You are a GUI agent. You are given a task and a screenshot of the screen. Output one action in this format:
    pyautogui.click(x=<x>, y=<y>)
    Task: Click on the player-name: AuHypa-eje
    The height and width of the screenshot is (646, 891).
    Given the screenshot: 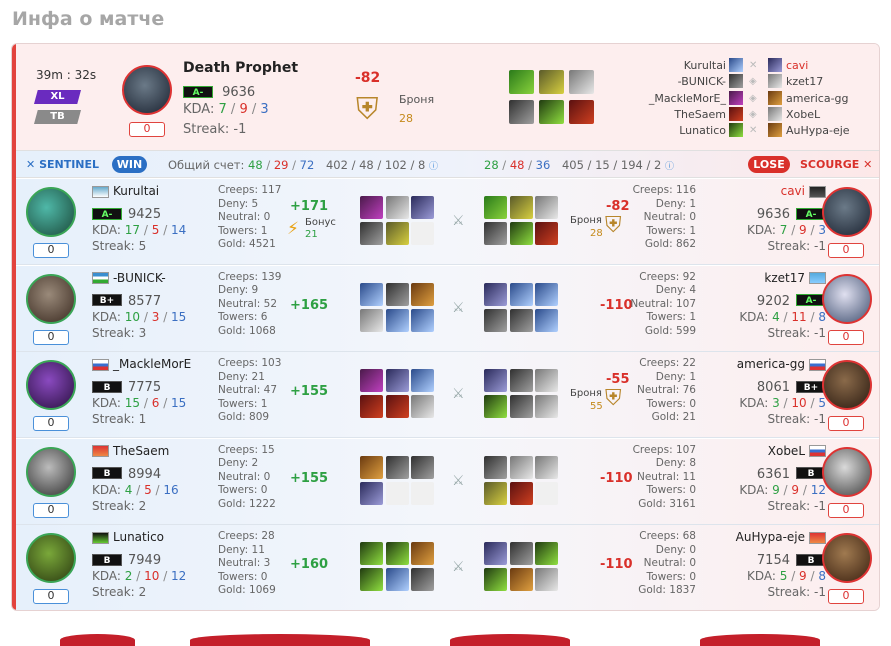 What is the action you would take?
    pyautogui.click(x=770, y=537)
    